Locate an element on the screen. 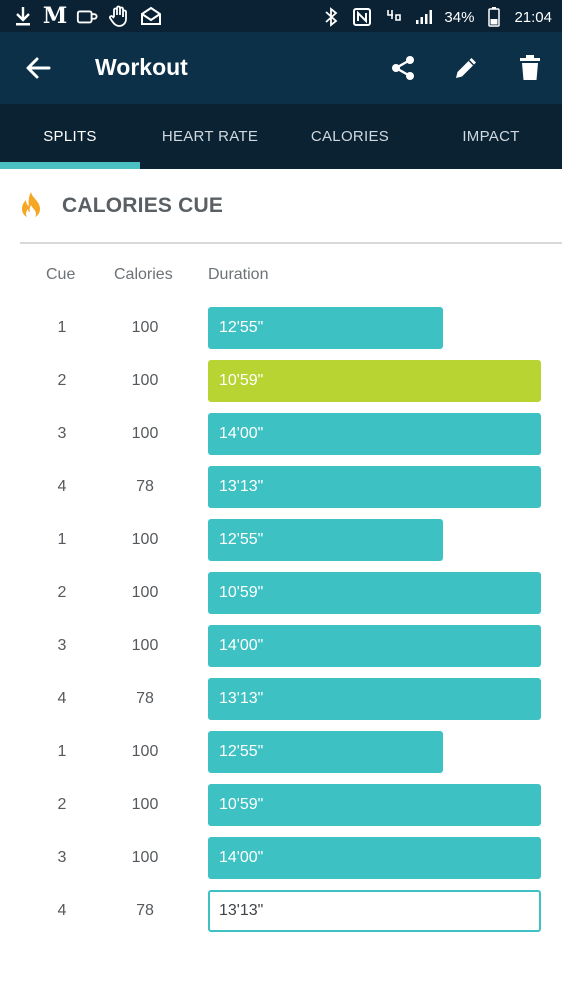 The image size is (562, 999). status-bar: M 34% 21:04 is located at coordinates (281, 16).